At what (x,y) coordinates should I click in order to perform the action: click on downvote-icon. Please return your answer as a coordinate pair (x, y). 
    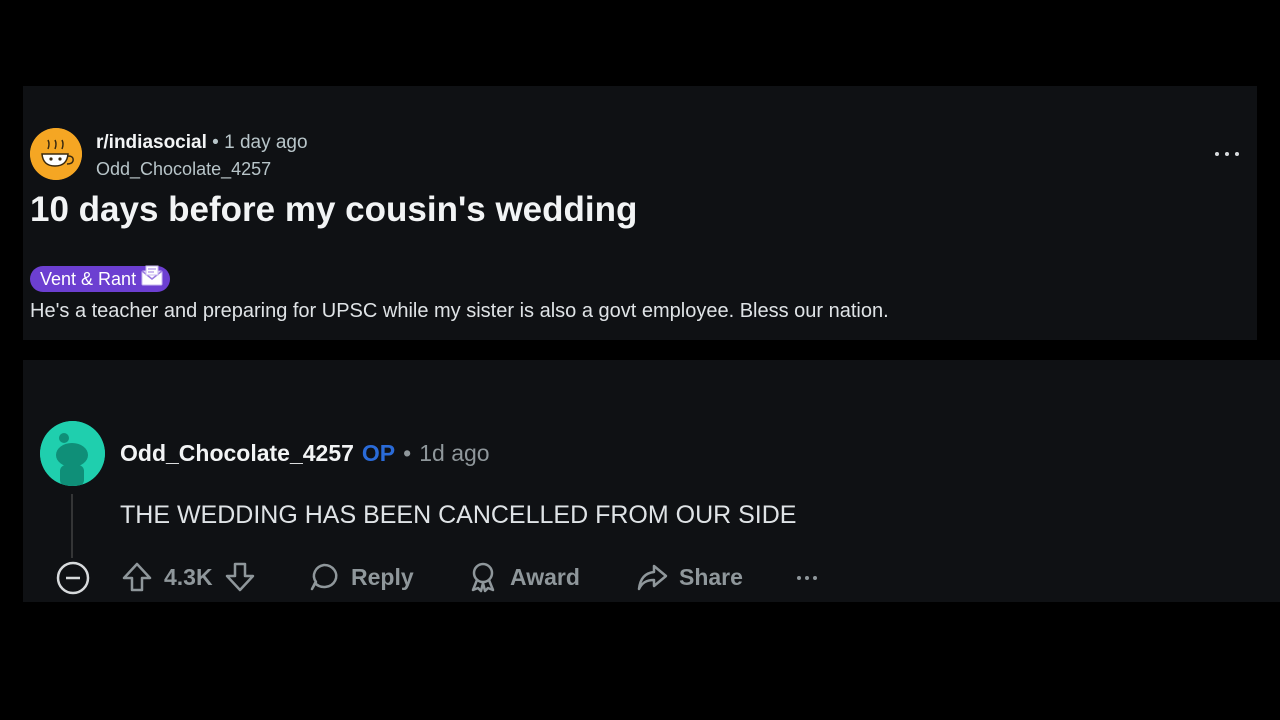
    Looking at the image, I should click on (240, 577).